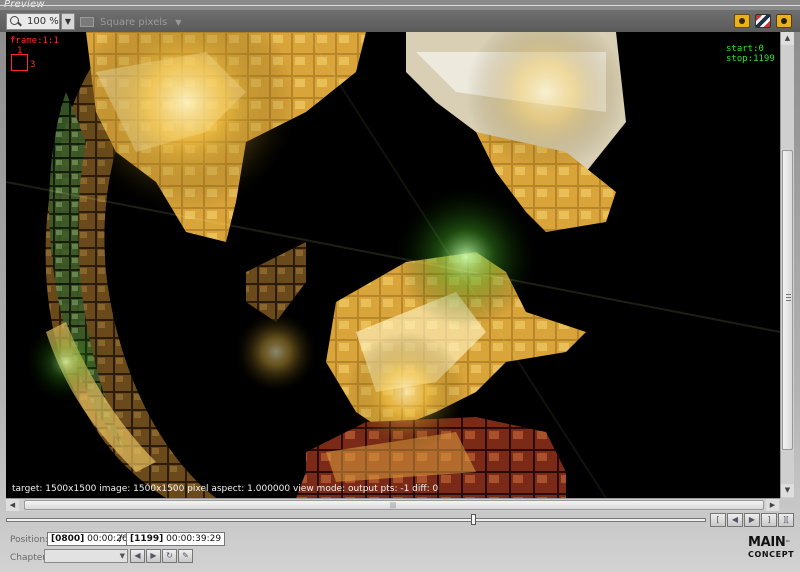 This screenshot has width=800, height=572. What do you see at coordinates (147, 539) in the screenshot?
I see `total-frame: [1199]` at bounding box center [147, 539].